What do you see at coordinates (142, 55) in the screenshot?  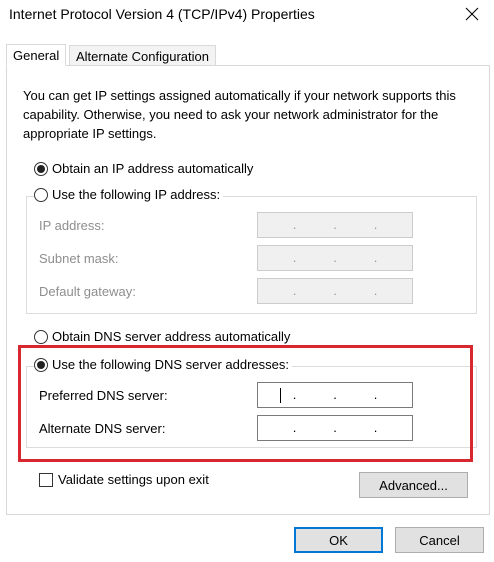 I see `tab-alternate-configuration: Alternate Configuration` at bounding box center [142, 55].